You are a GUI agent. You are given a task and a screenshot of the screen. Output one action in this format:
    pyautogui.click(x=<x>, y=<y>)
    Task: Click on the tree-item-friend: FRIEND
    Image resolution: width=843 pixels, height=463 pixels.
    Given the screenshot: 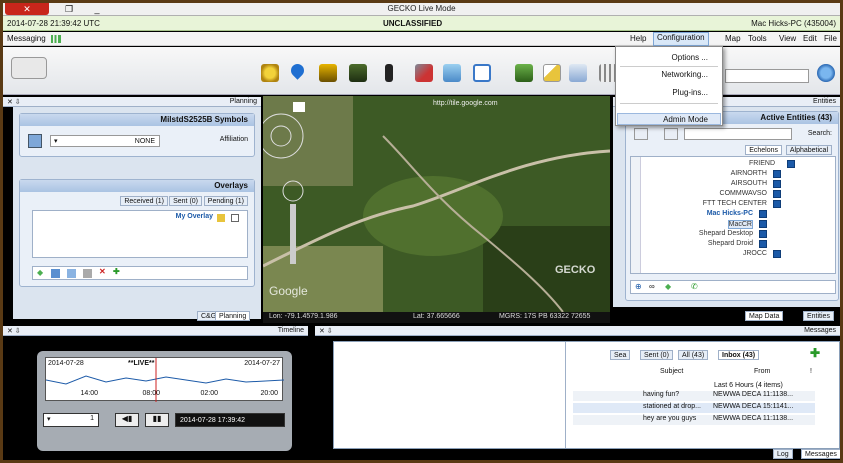 What is the action you would take?
    pyautogui.click(x=762, y=163)
    